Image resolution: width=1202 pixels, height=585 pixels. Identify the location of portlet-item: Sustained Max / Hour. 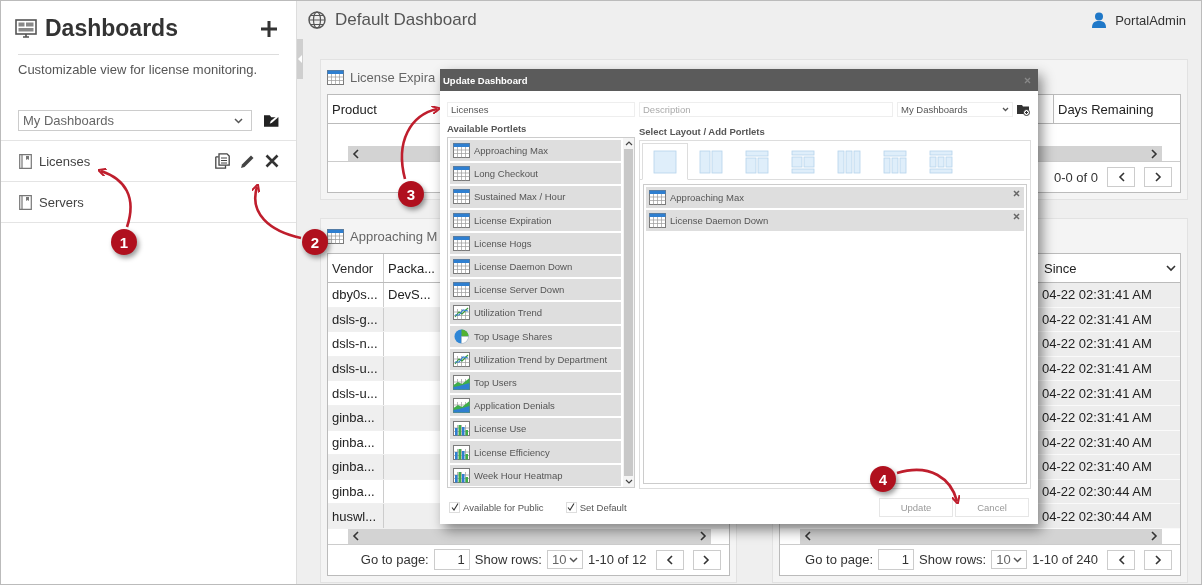
(535, 197).